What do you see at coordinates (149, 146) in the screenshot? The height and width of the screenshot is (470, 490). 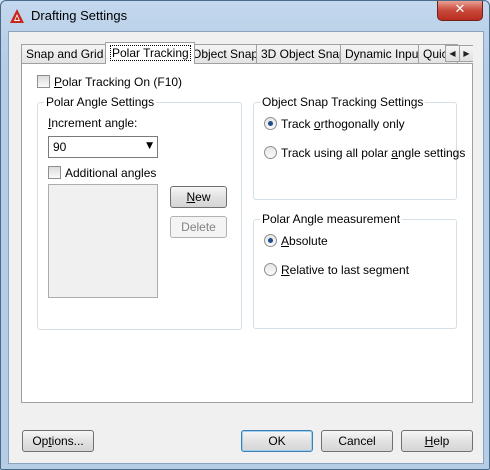 I see `chevron-down-icon: ▼` at bounding box center [149, 146].